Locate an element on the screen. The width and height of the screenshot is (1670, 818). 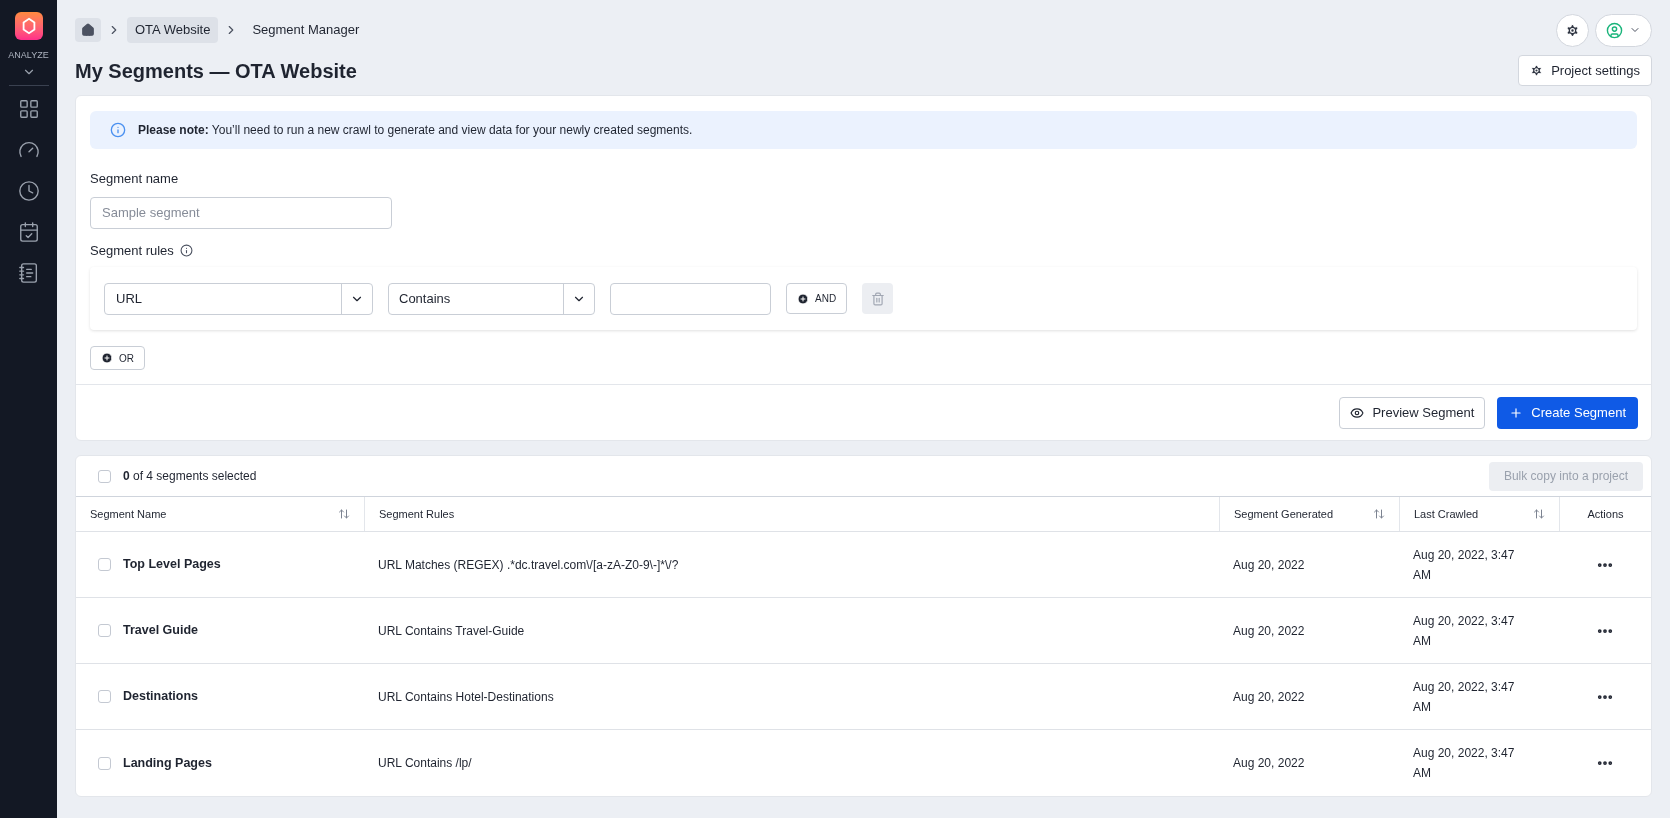
field-select: URL is located at coordinates (238, 298).